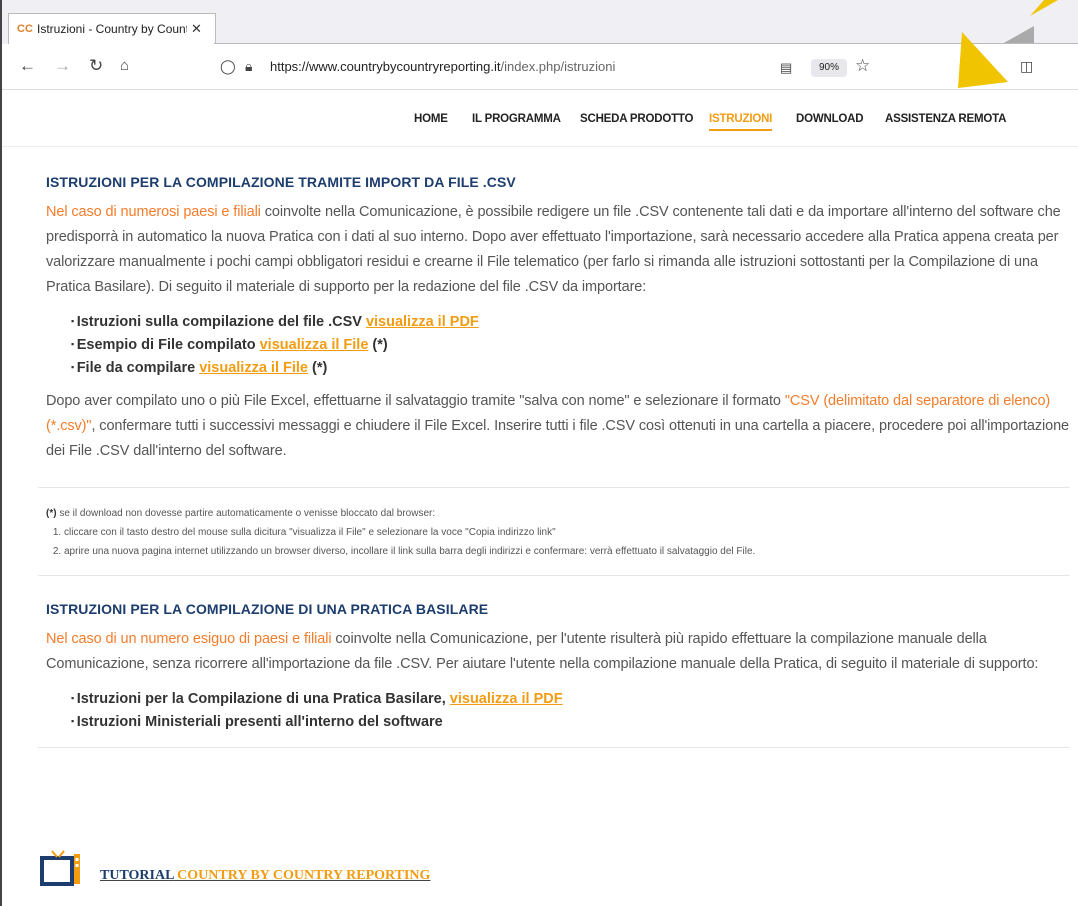 The width and height of the screenshot is (1078, 906). Describe the element at coordinates (786, 68) in the screenshot. I see `reader-view-icon: ▤` at that location.